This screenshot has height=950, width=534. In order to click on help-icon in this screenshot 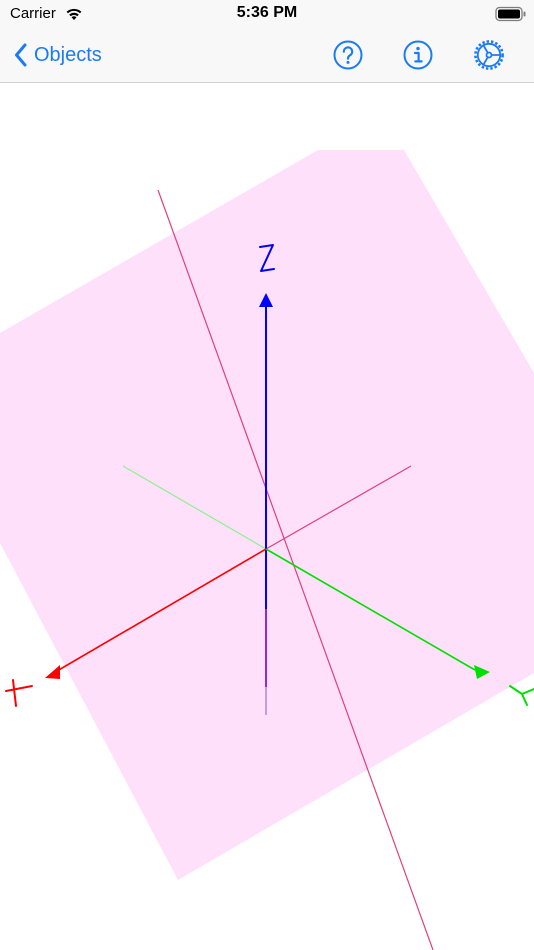, I will do `click(348, 55)`.